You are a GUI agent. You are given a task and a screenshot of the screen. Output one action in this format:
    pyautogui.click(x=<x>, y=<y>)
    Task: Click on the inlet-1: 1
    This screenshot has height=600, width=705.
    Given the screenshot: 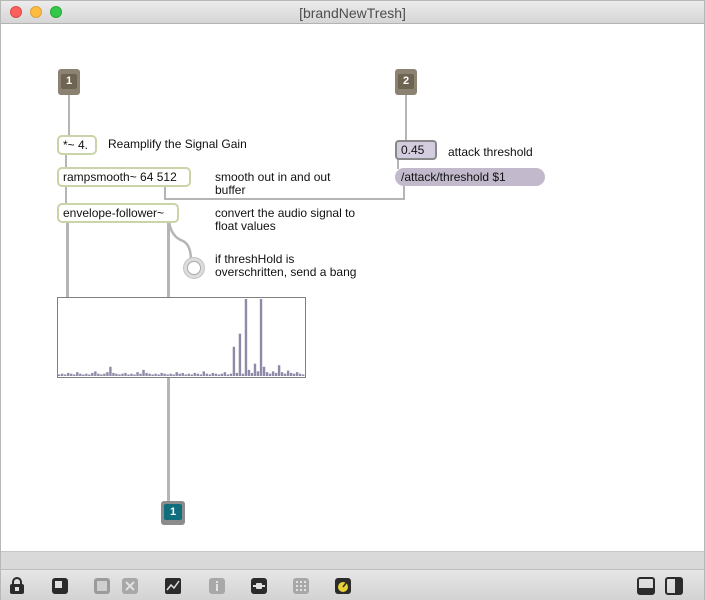 What is the action you would take?
    pyautogui.click(x=69, y=82)
    